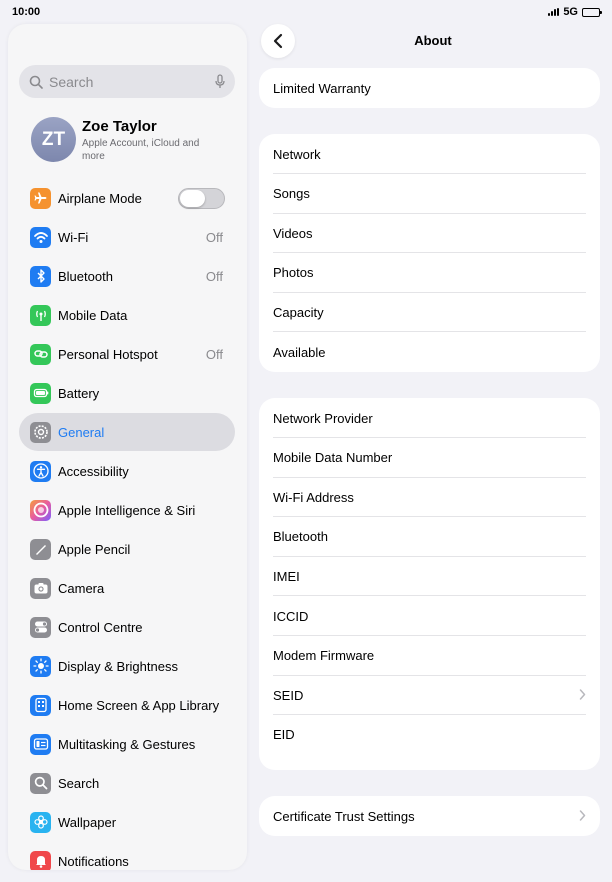  What do you see at coordinates (40, 627) in the screenshot?
I see `toggles-icon` at bounding box center [40, 627].